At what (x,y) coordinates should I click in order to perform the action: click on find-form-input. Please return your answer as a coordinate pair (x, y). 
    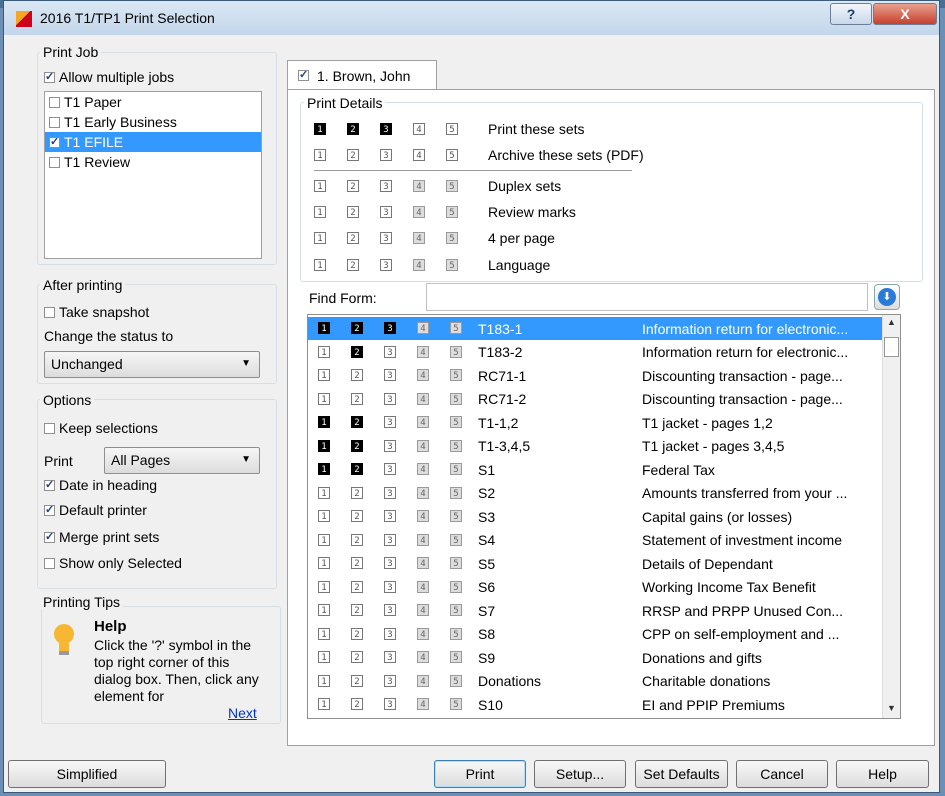
    Looking at the image, I should click on (647, 297).